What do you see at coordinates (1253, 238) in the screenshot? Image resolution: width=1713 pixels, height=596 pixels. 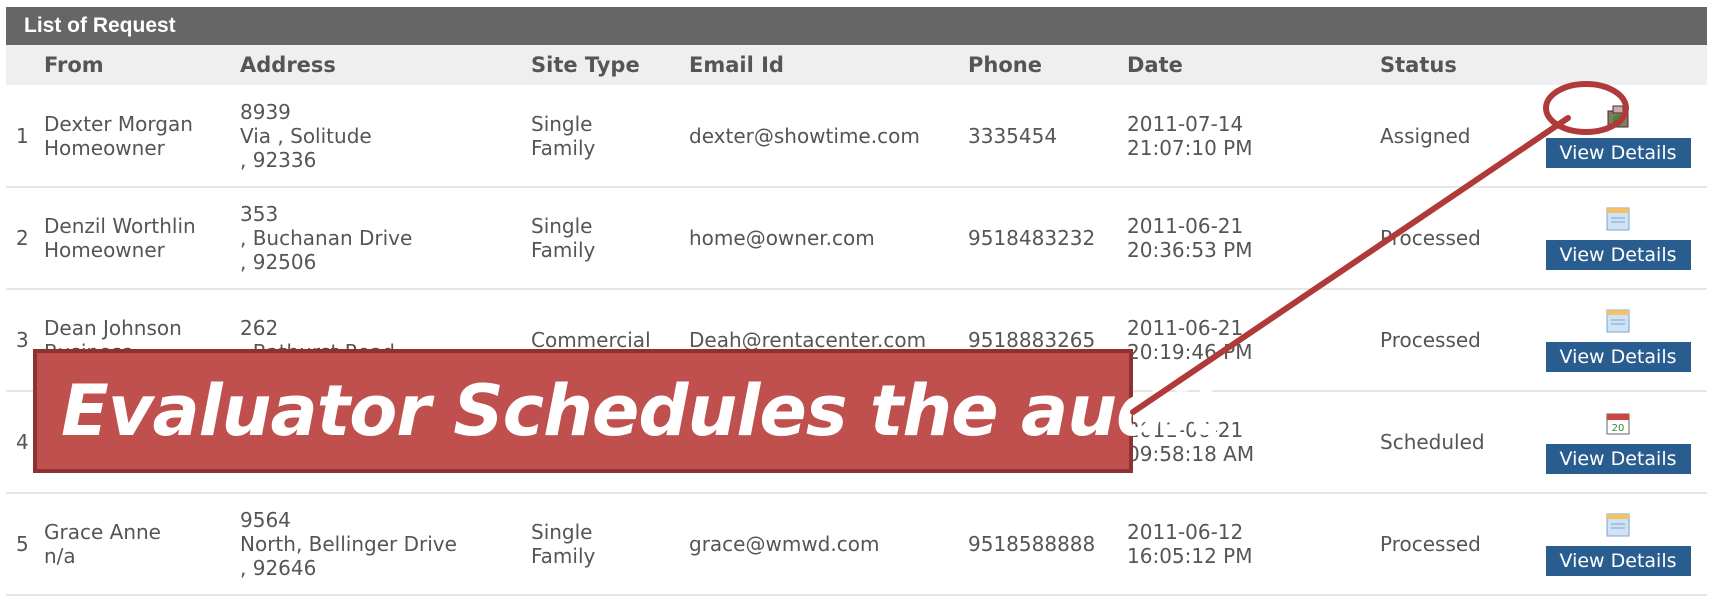 I see `cell-date: 2011-06-21 20:36:53 PM` at bounding box center [1253, 238].